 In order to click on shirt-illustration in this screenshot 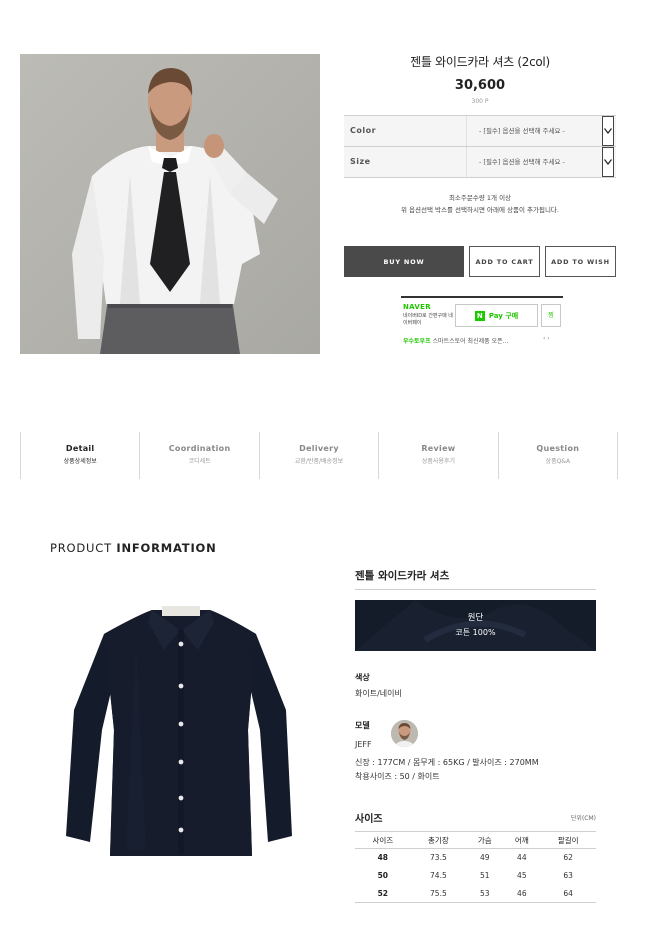, I will do `click(179, 731)`.